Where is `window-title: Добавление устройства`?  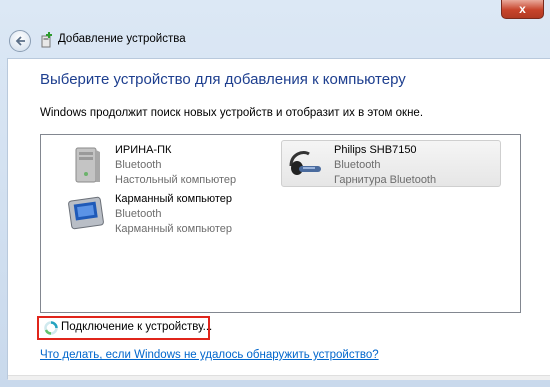
window-title: Добавление устройства is located at coordinates (122, 39).